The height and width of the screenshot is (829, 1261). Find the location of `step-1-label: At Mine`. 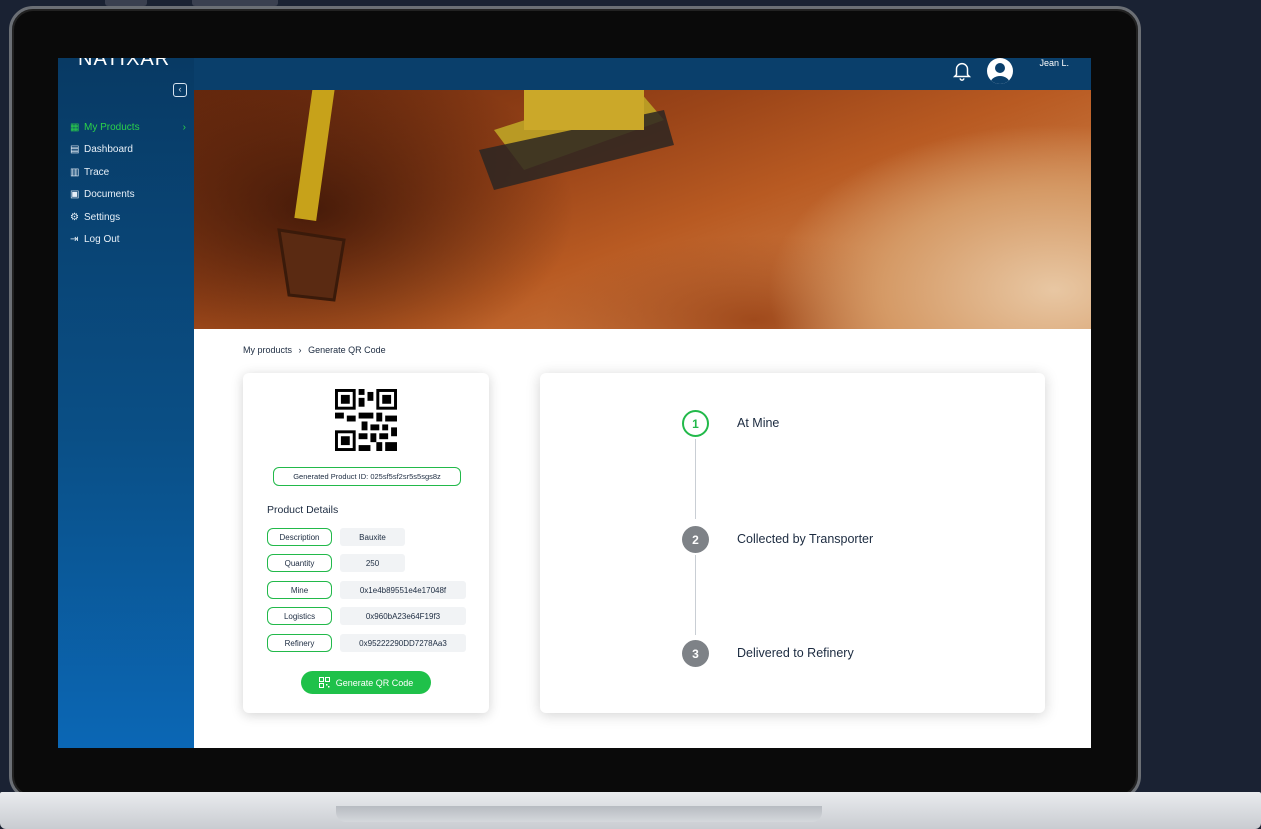

step-1-label: At Mine is located at coordinates (758, 423).